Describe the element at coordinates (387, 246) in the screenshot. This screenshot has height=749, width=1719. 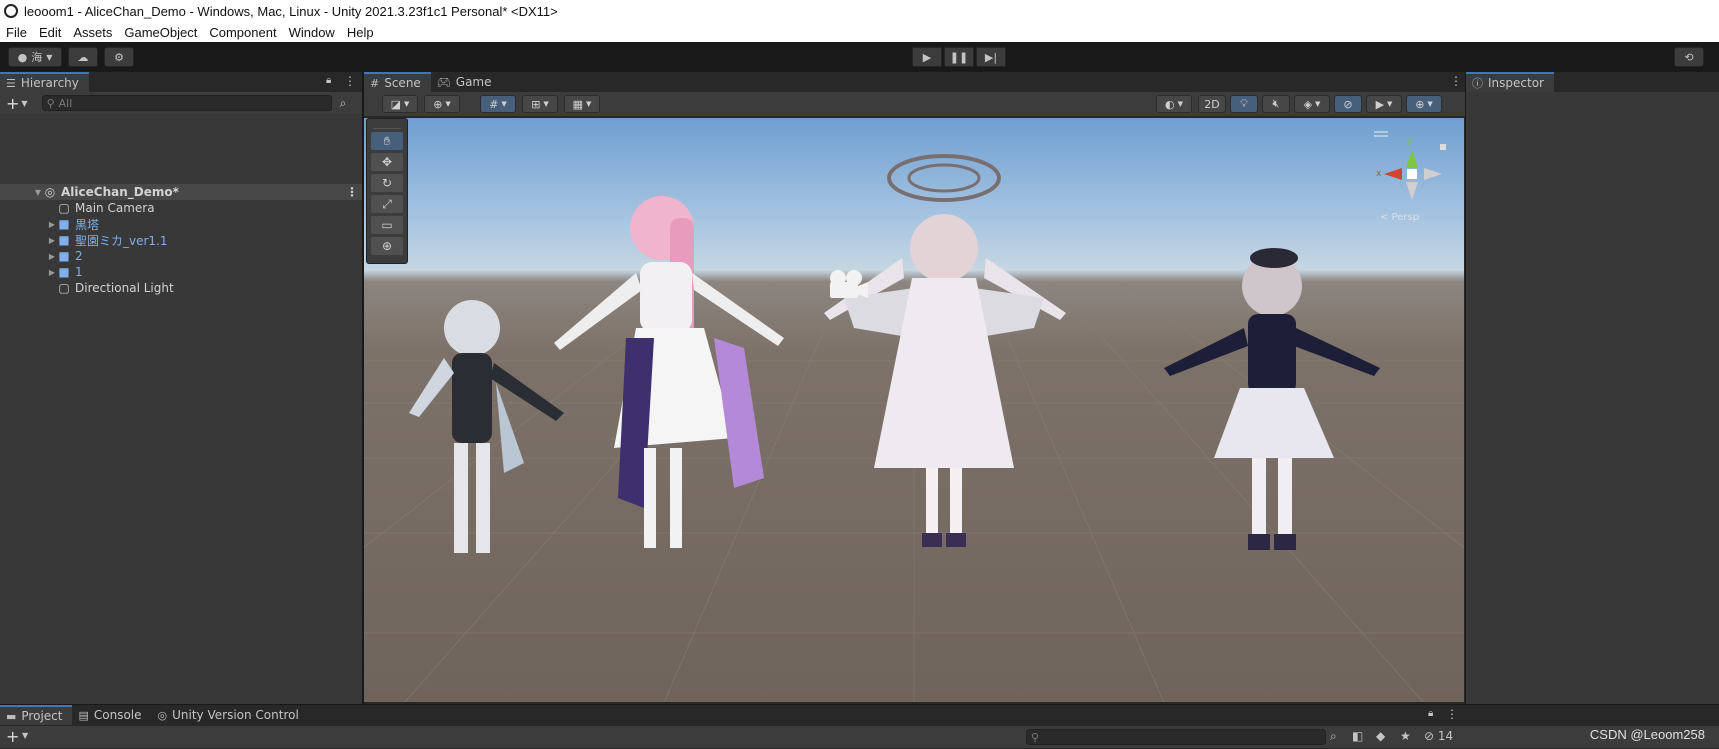
I see `transform-tool-button: ⊕` at that location.